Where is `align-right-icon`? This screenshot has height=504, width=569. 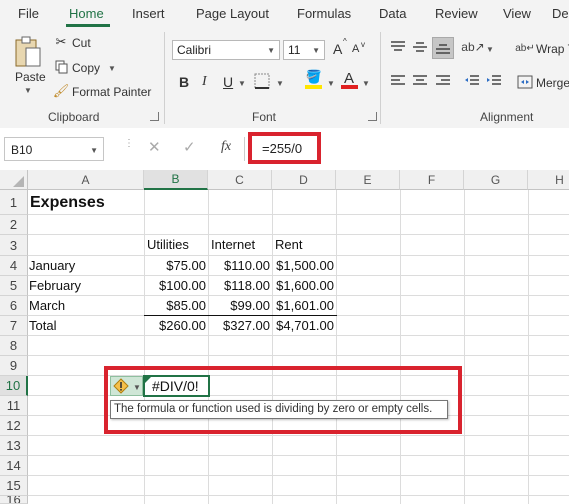 align-right-icon is located at coordinates (443, 81).